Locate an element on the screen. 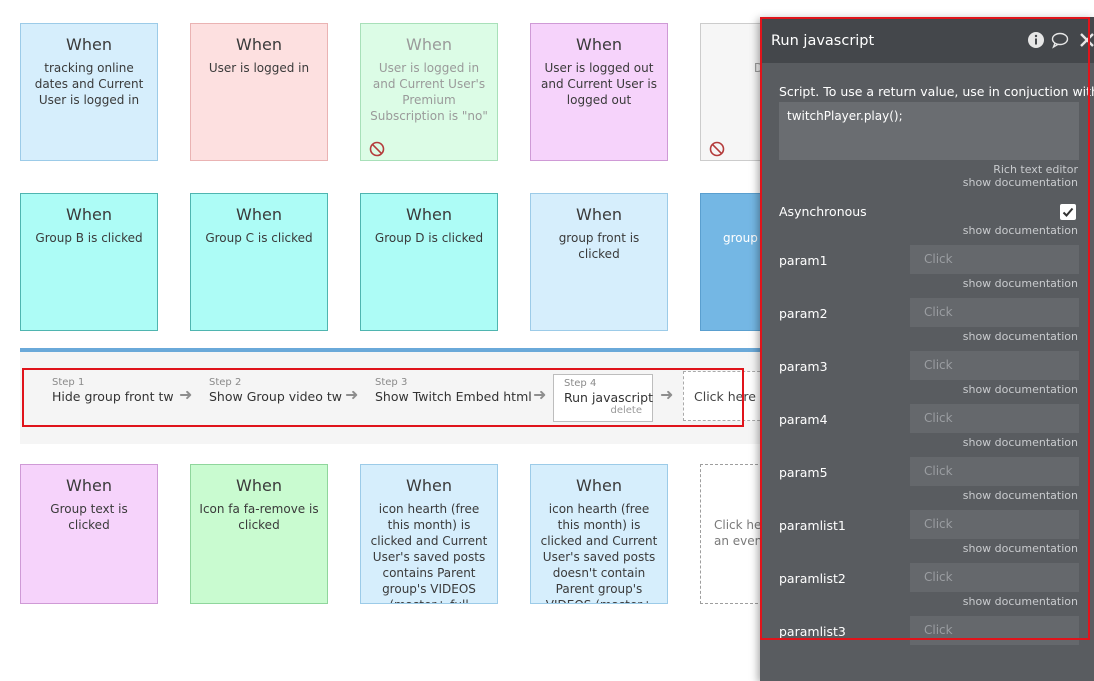 The width and height of the screenshot is (1094, 681). checkmark-icon is located at coordinates (1068, 212).